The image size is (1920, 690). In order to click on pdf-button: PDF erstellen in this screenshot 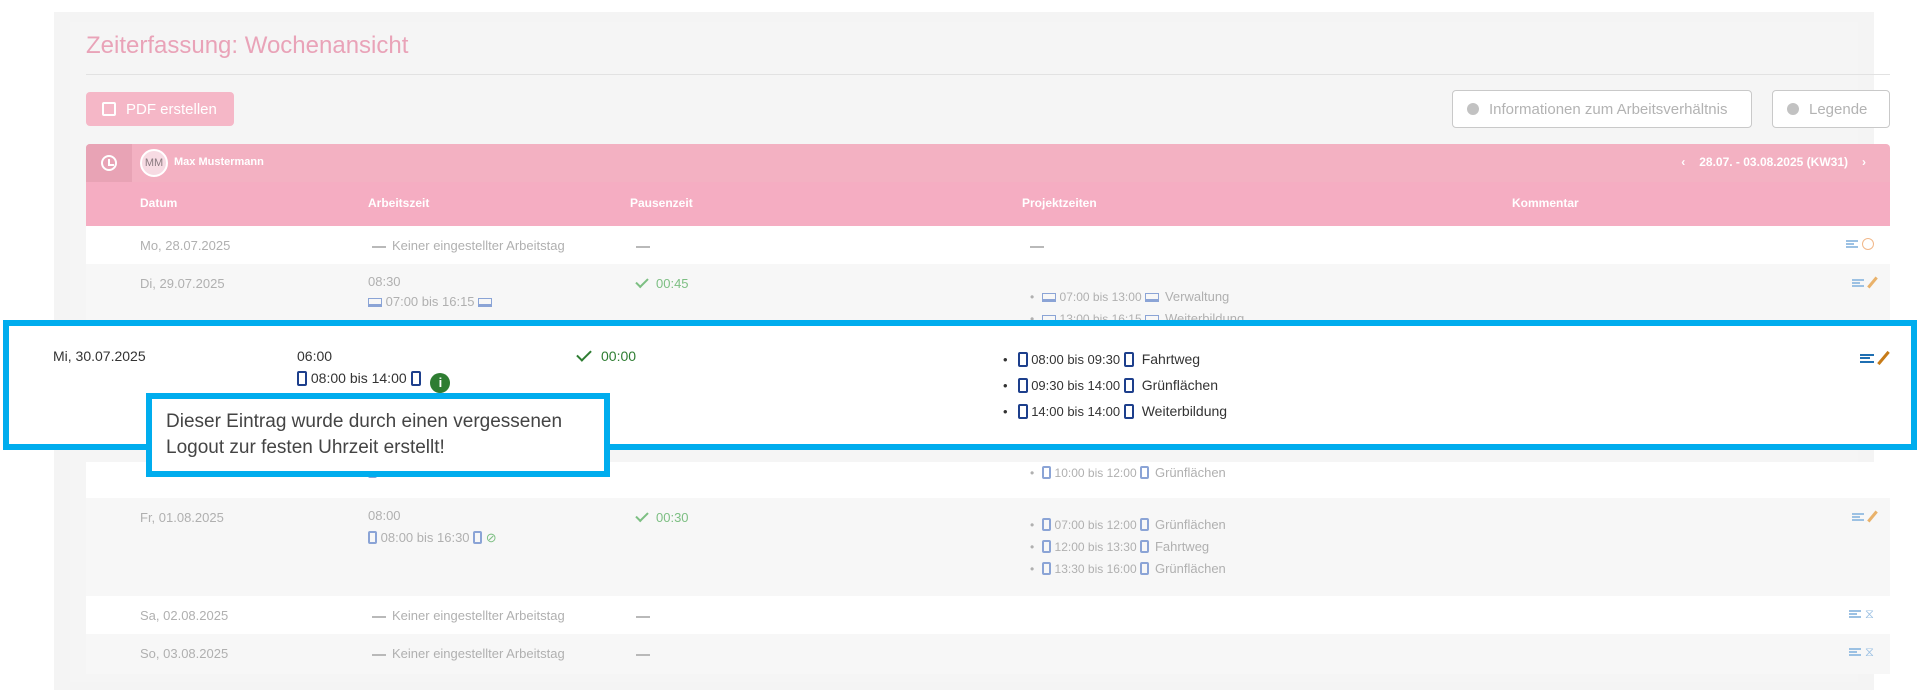, I will do `click(160, 109)`.